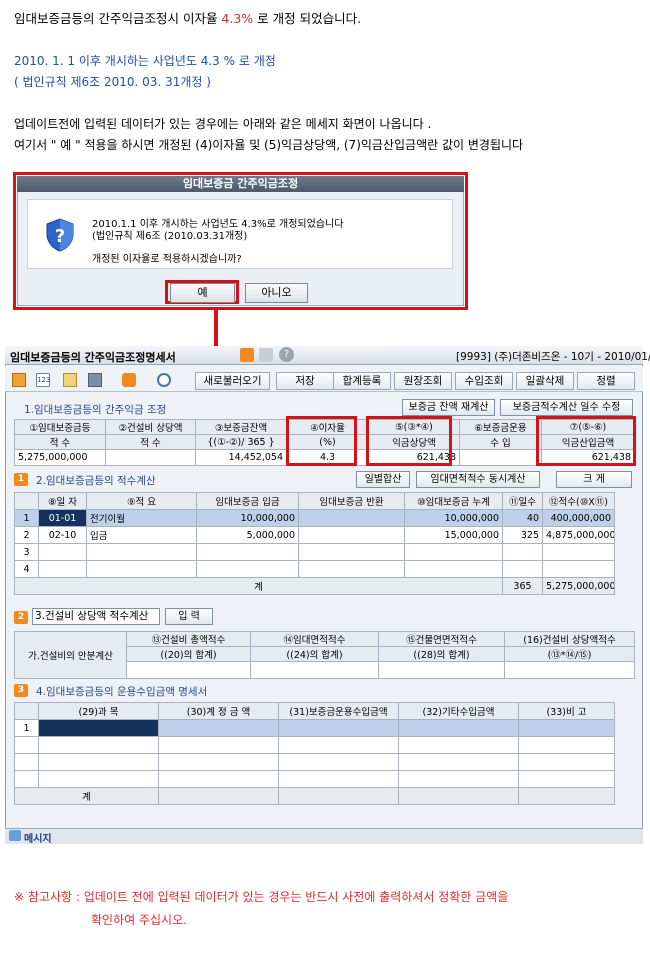 The image size is (650, 956). What do you see at coordinates (314, 654) in the screenshot?
I see `col-header: ((24)의 합계)` at bounding box center [314, 654].